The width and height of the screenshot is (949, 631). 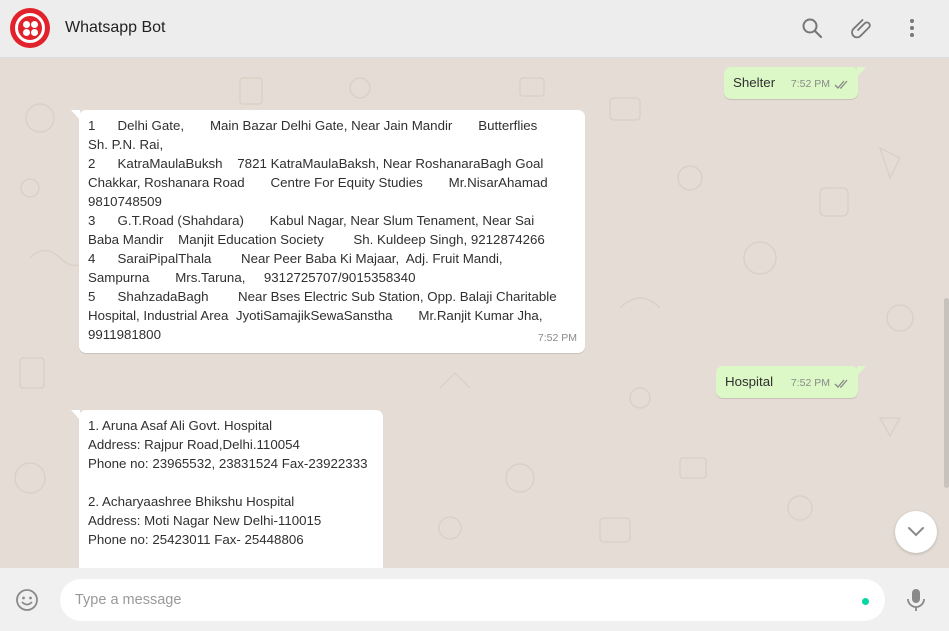 What do you see at coordinates (912, 28) in the screenshot?
I see `more-vertical-icon` at bounding box center [912, 28].